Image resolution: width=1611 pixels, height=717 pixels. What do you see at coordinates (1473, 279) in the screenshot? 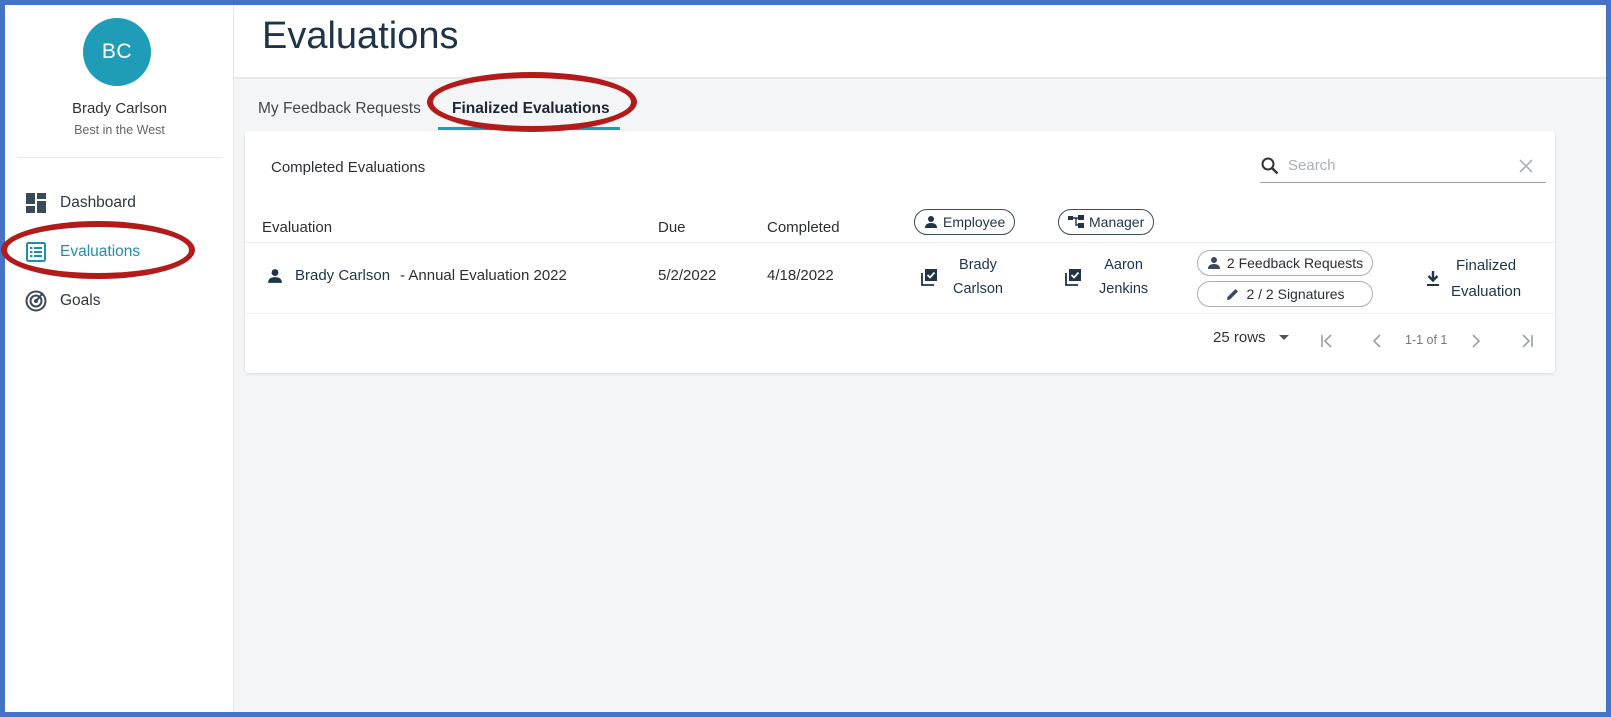
I see `download-finalized-evaluation: Finalized Evaluation` at bounding box center [1473, 279].